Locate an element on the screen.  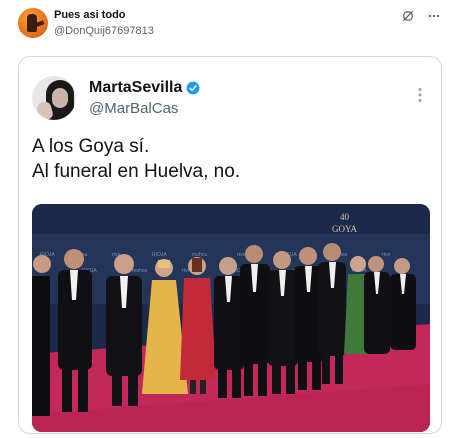
backdrop-logo-word: GOYA is located at coordinates (345, 229).